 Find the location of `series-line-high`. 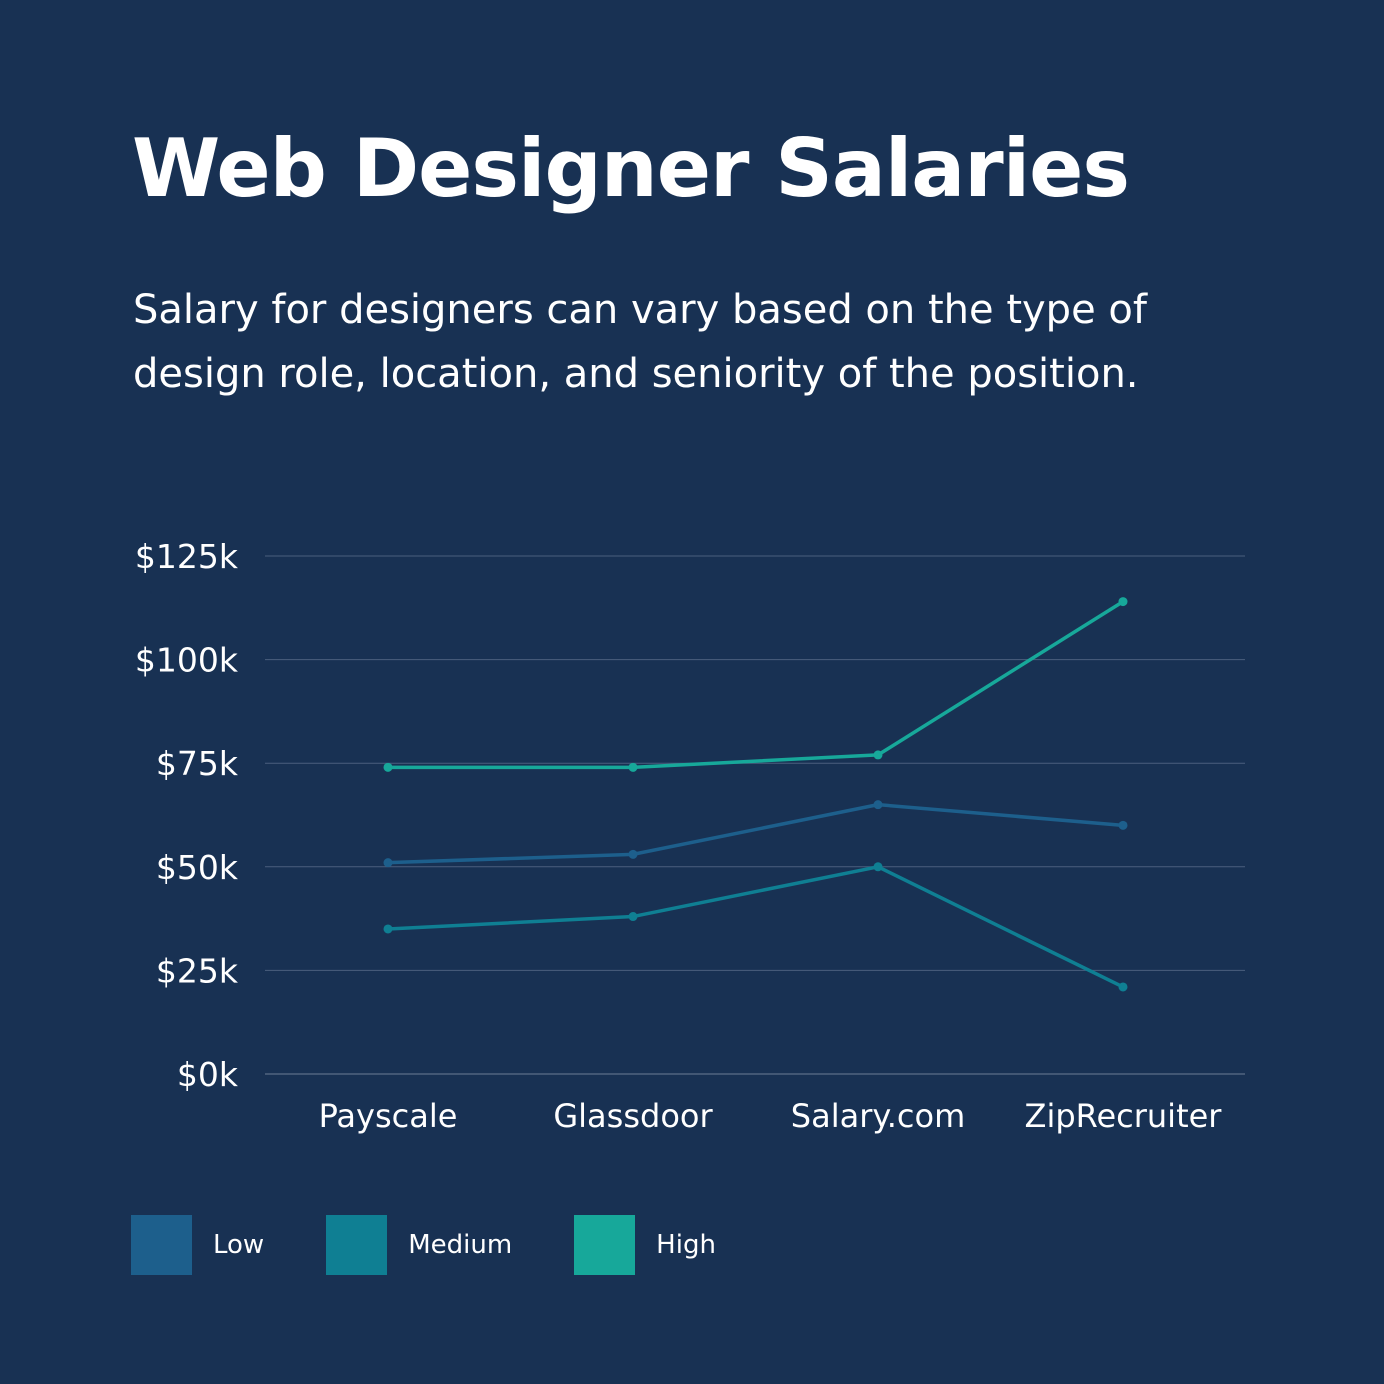

series-line-high is located at coordinates (756, 685).